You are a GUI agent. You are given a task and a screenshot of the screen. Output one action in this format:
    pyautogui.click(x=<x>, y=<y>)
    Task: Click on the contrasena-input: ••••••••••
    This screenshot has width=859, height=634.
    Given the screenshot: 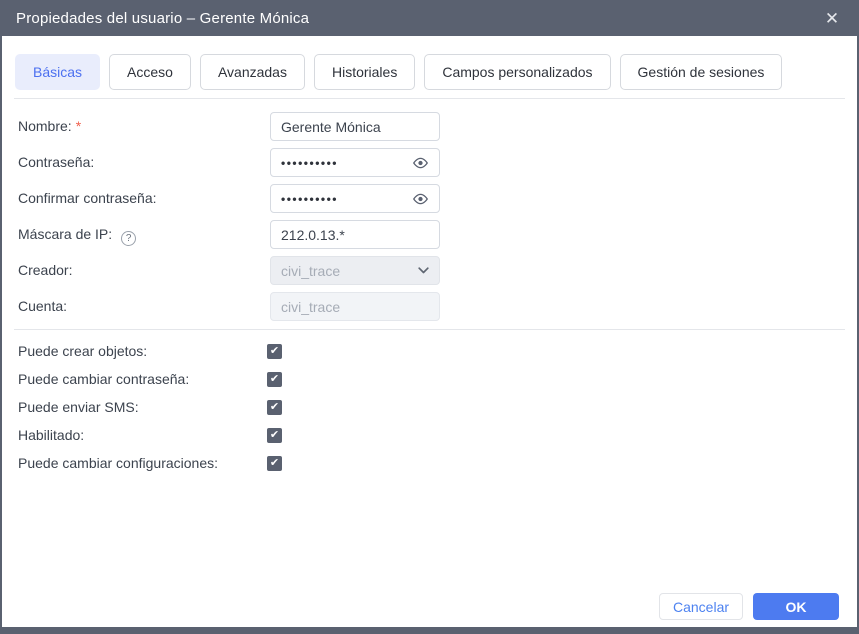 What is the action you would take?
    pyautogui.click(x=355, y=162)
    